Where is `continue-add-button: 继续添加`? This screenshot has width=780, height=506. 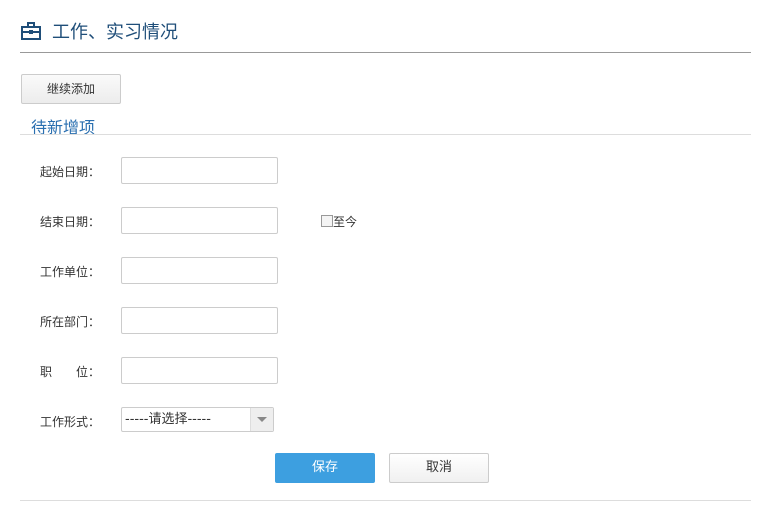 continue-add-button: 继续添加 is located at coordinates (71, 89).